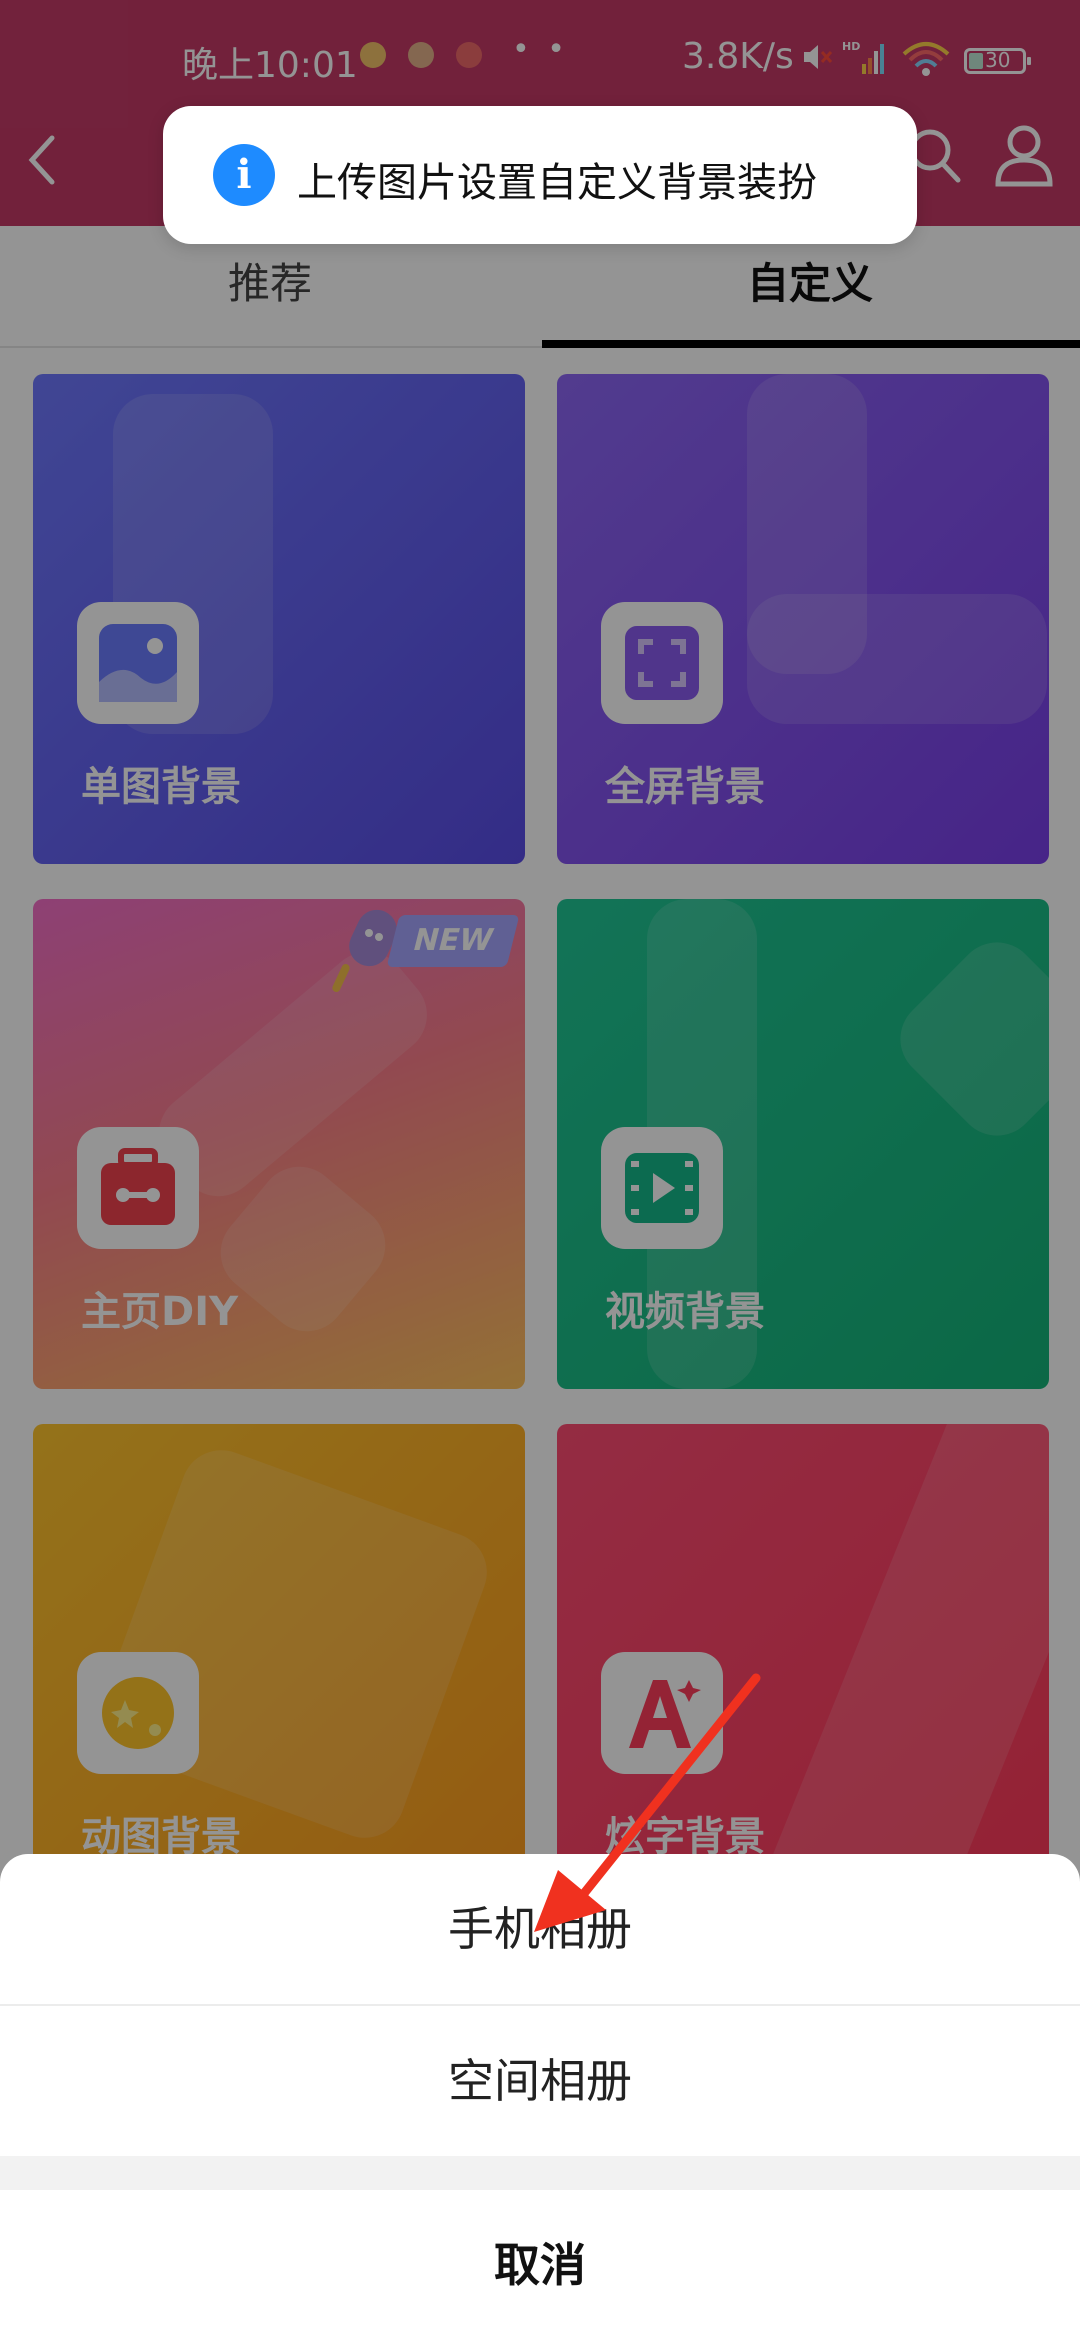  I want to click on section-gap, so click(540, 2173).